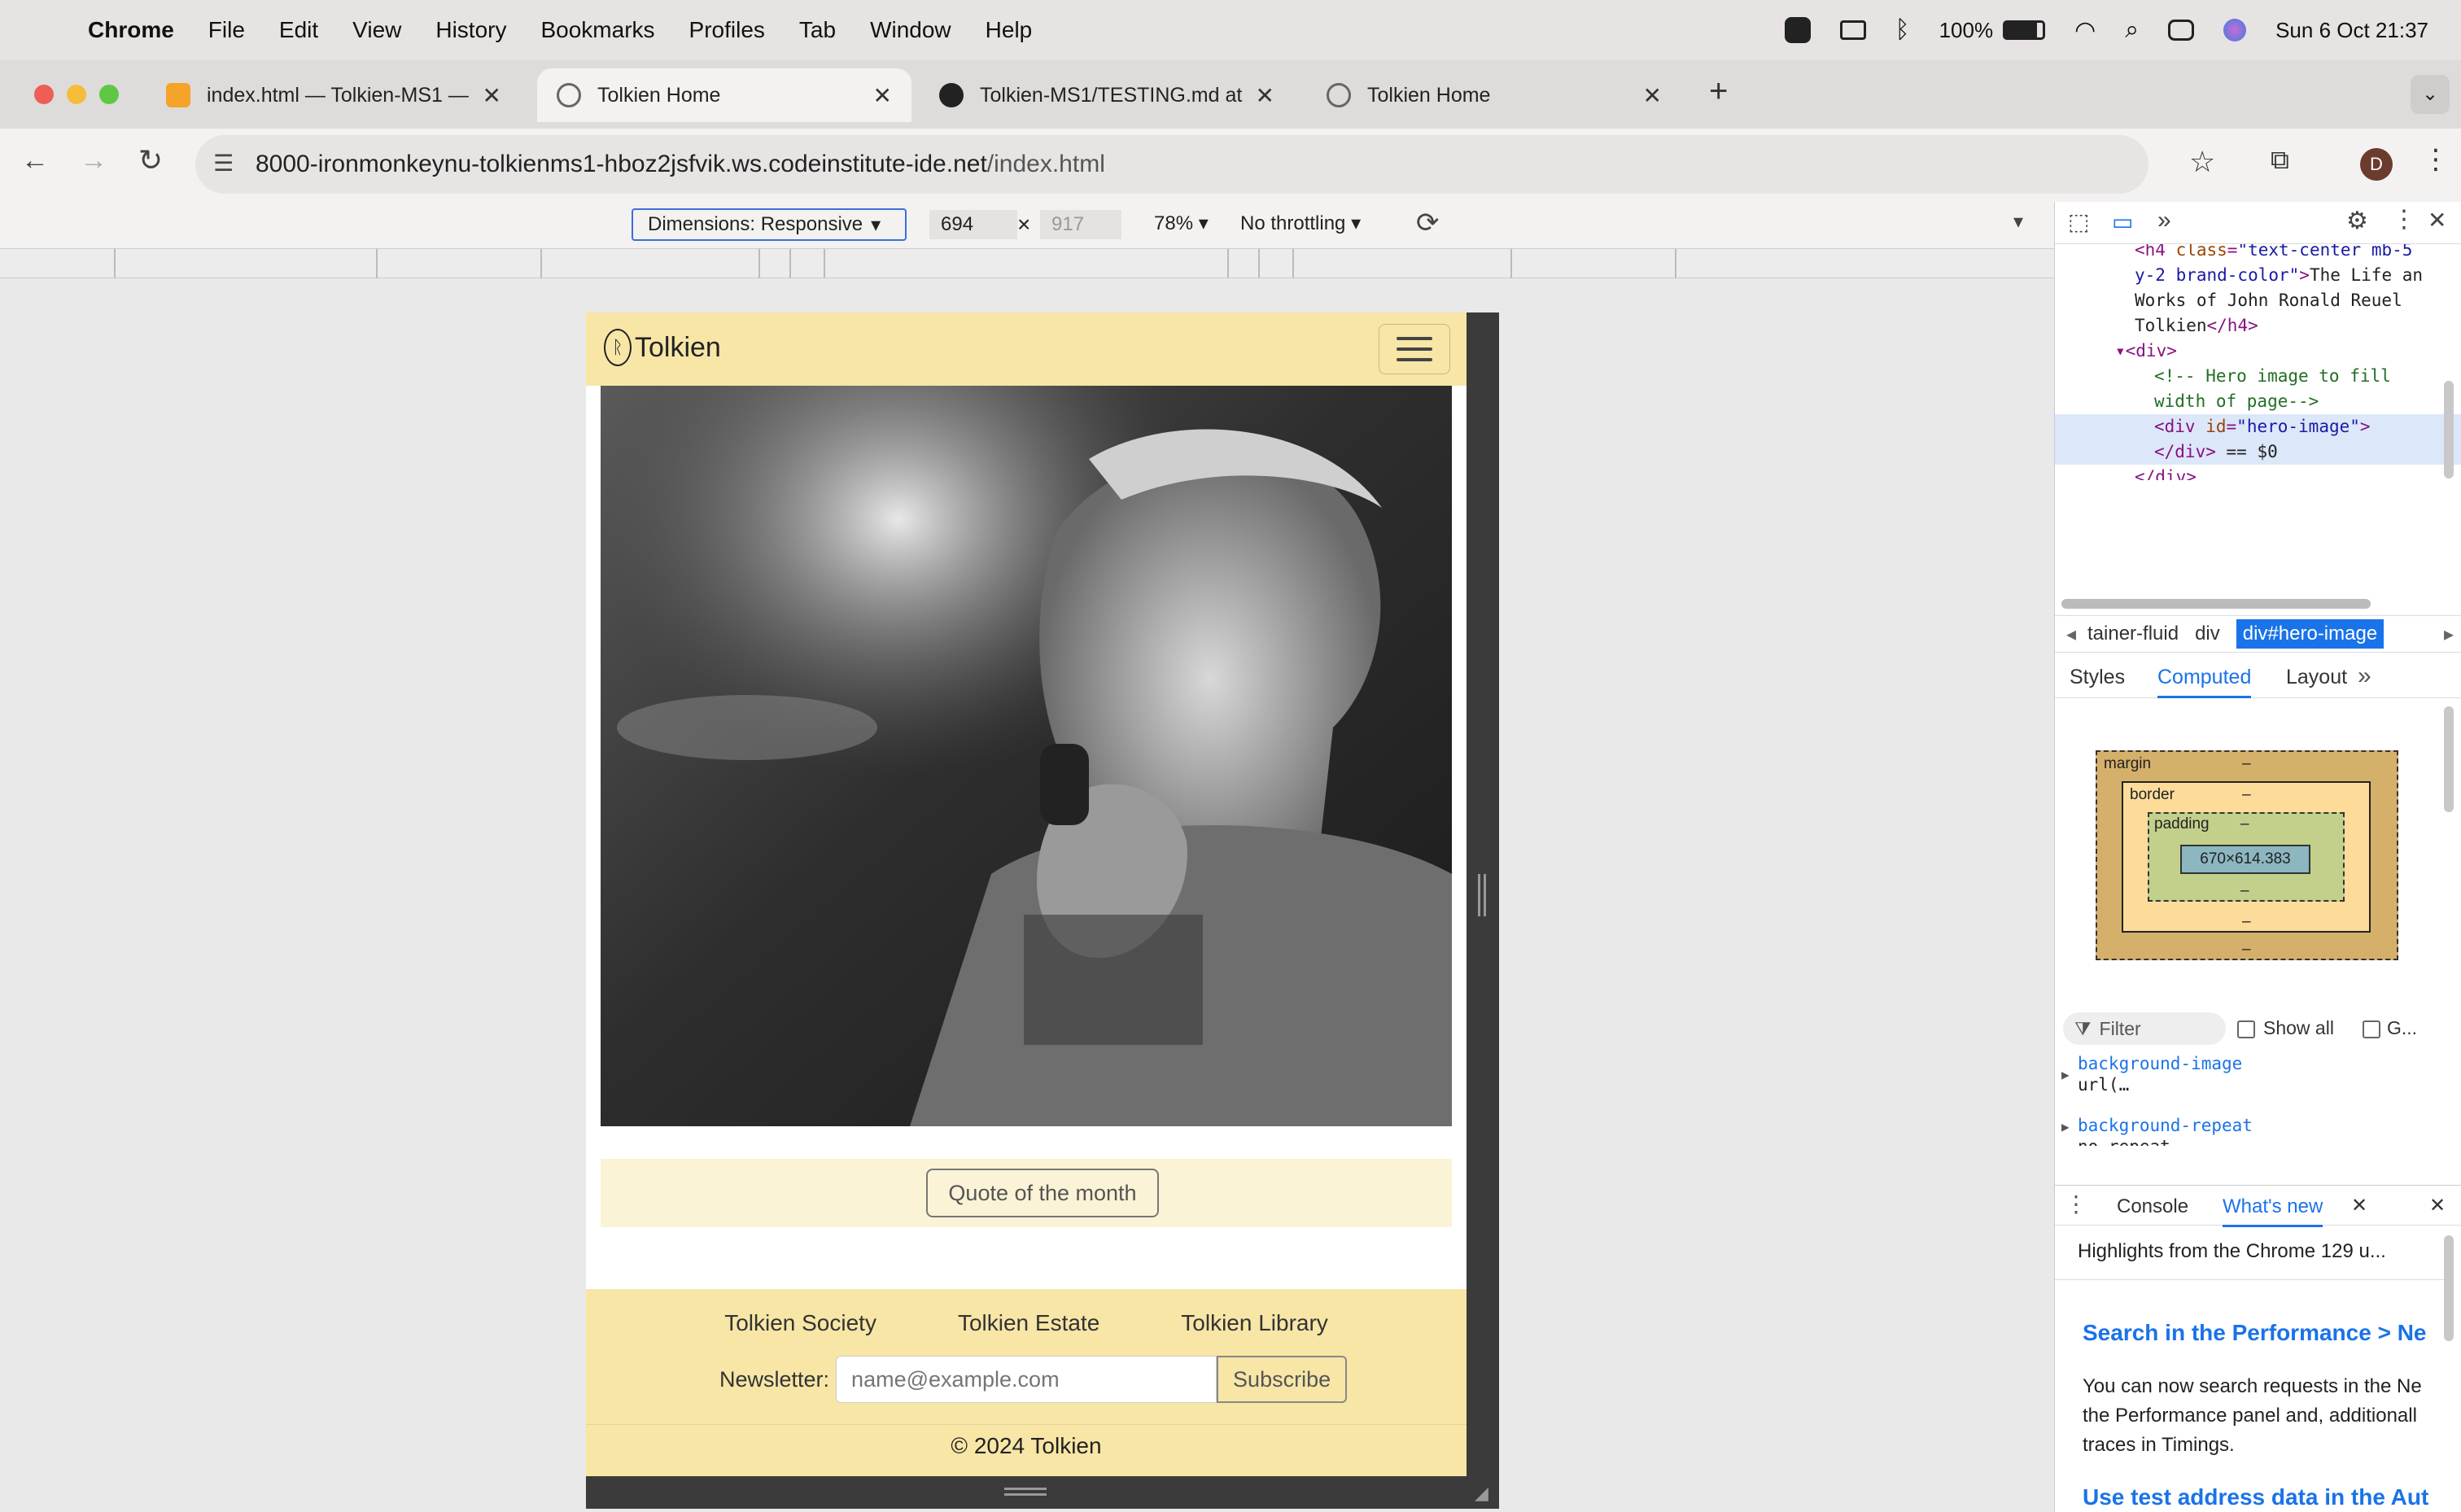  What do you see at coordinates (1009, 30) in the screenshot?
I see `menu-help: Help` at bounding box center [1009, 30].